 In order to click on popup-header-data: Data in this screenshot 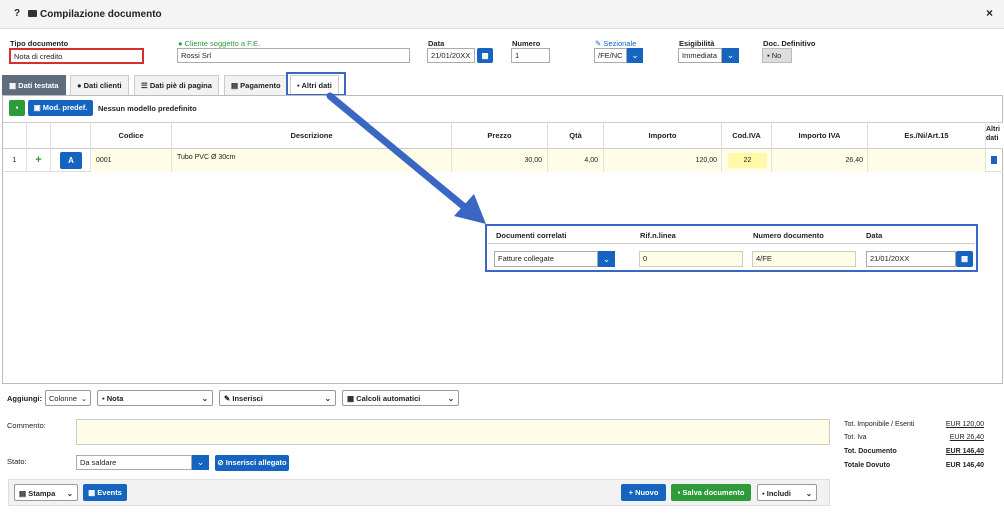, I will do `click(874, 235)`.